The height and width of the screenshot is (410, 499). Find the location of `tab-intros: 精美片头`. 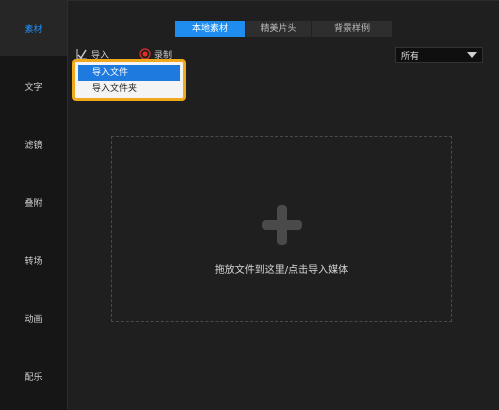

tab-intros: 精美片头 is located at coordinates (278, 29).